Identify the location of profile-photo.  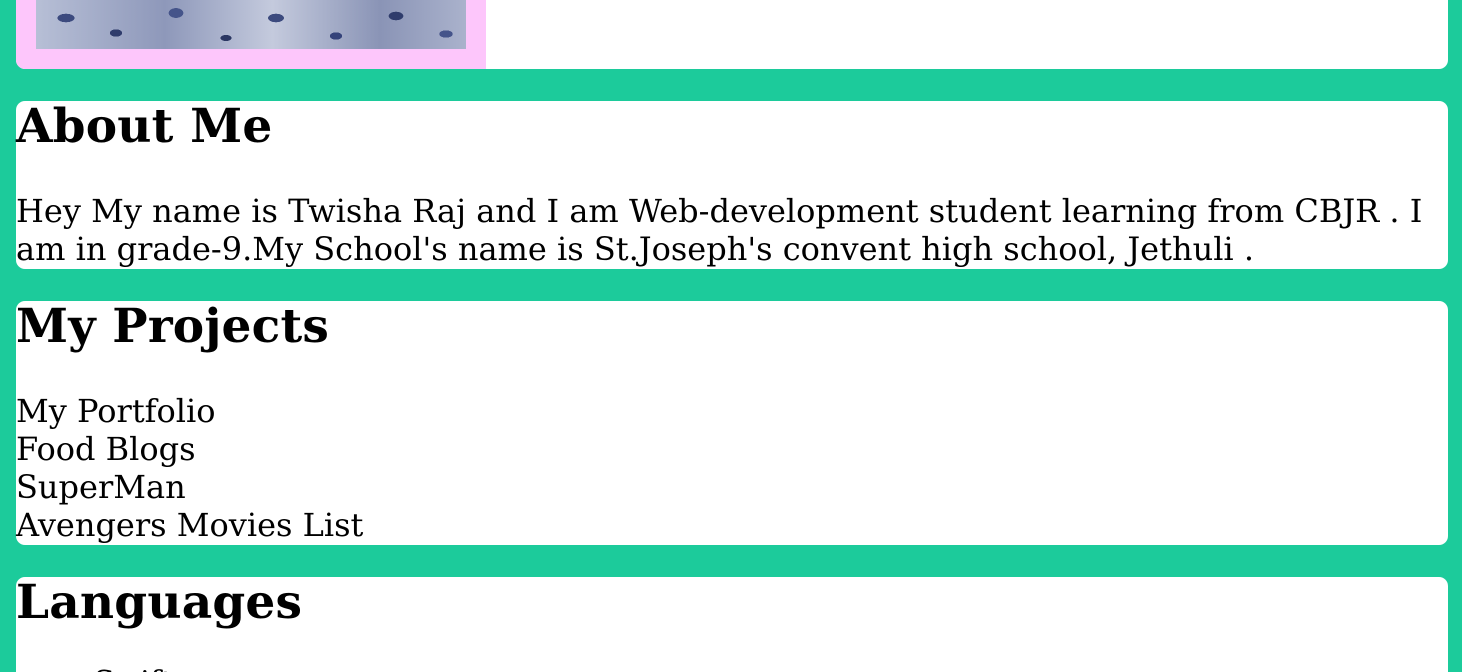
(251, 24).